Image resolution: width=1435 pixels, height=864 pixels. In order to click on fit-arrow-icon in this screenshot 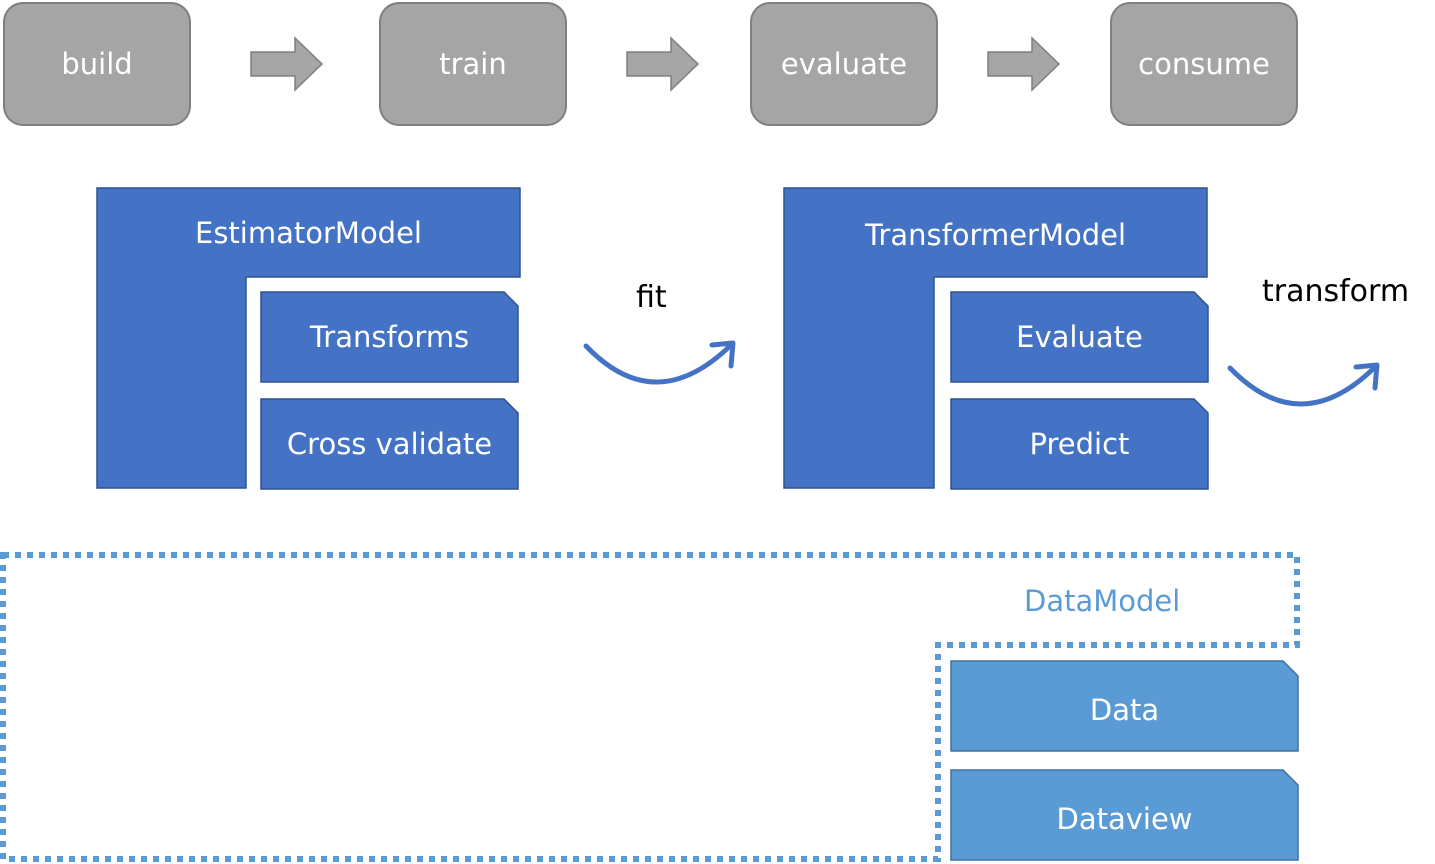, I will do `click(658, 364)`.